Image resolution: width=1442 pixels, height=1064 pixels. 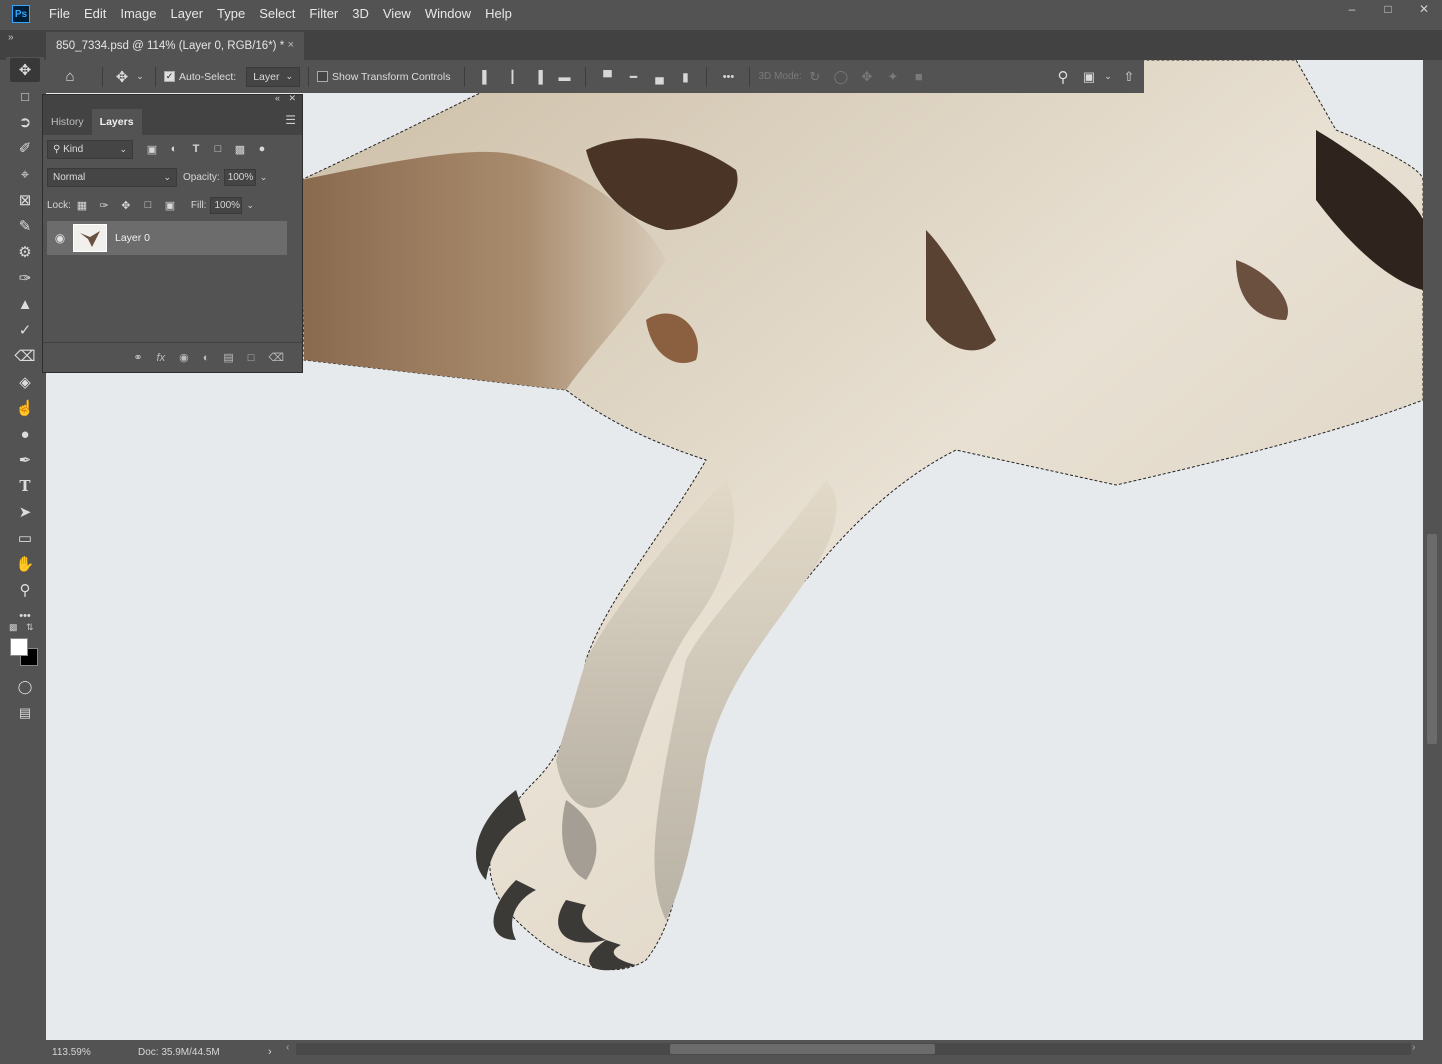 I want to click on collapse-panel-icon: «, so click(x=277, y=98).